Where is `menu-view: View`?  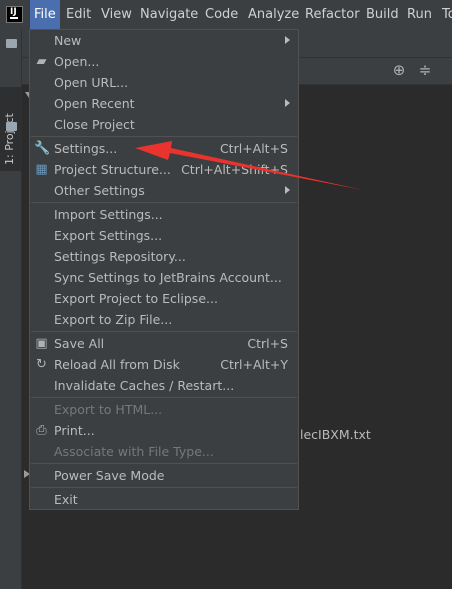
menu-view: View is located at coordinates (116, 14).